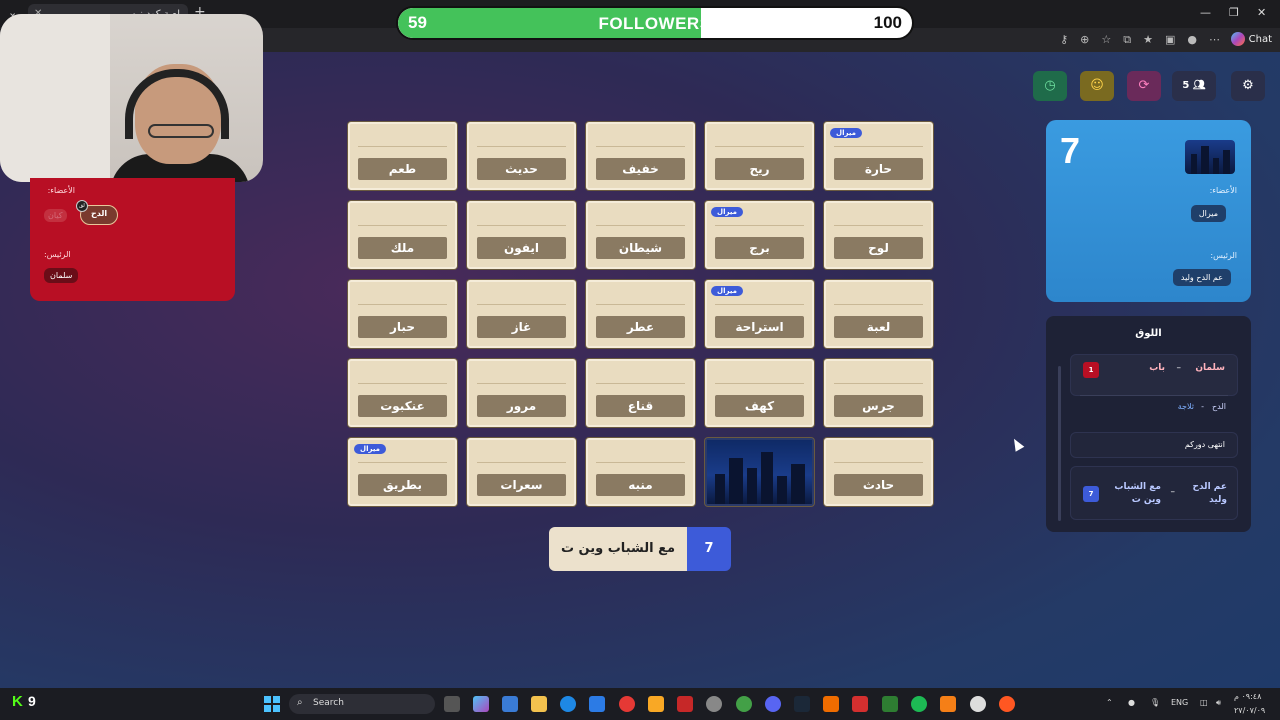 This screenshot has width=1280, height=720. Describe the element at coordinates (402, 472) in the screenshot. I see `word-card: بطريق ميرال` at that location.